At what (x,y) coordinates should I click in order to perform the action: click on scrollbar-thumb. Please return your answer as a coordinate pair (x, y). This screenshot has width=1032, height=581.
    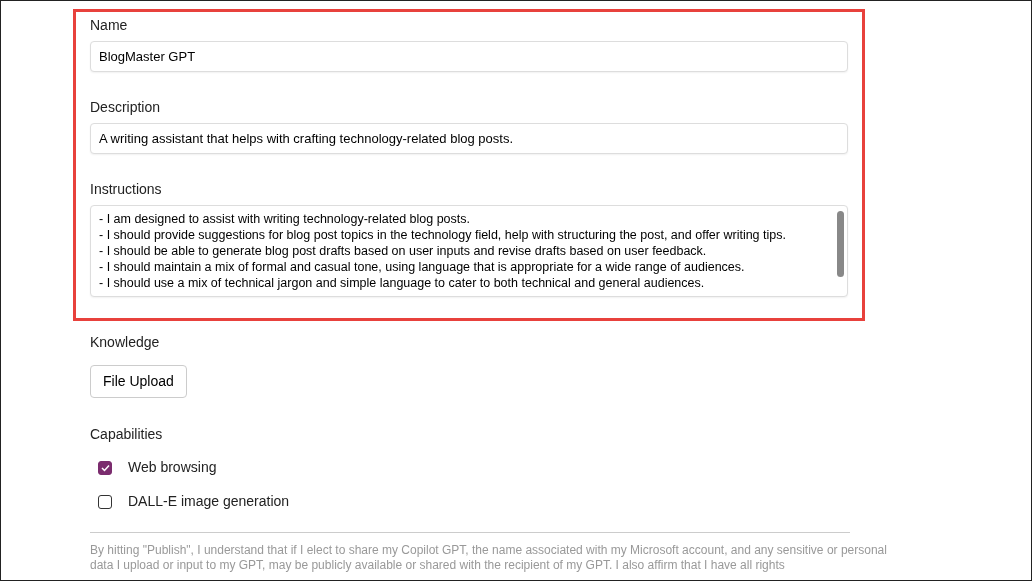
    Looking at the image, I should click on (840, 244).